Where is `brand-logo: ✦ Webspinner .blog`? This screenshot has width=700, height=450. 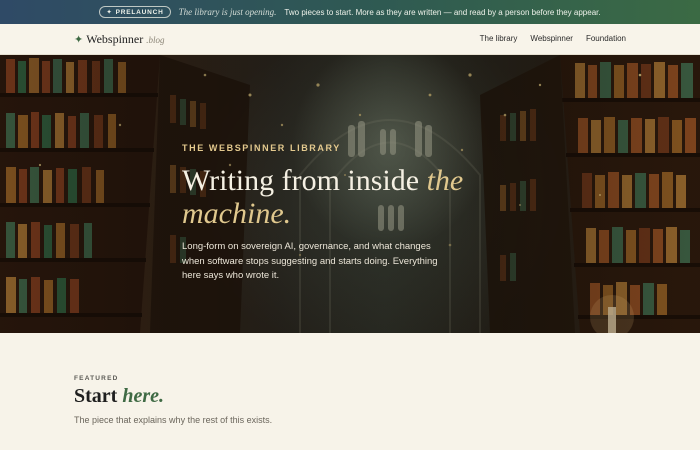
brand-logo: ✦ Webspinner .blog is located at coordinates (119, 39).